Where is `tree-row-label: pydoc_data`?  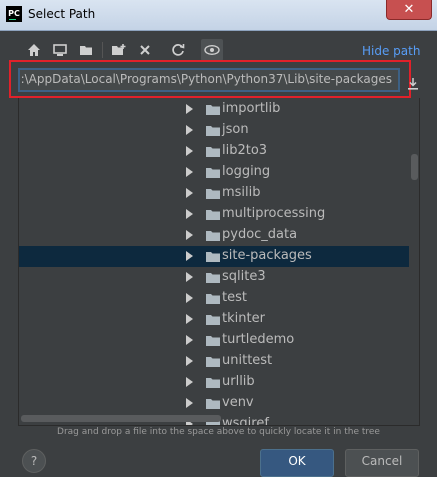
tree-row-label: pydoc_data is located at coordinates (260, 234).